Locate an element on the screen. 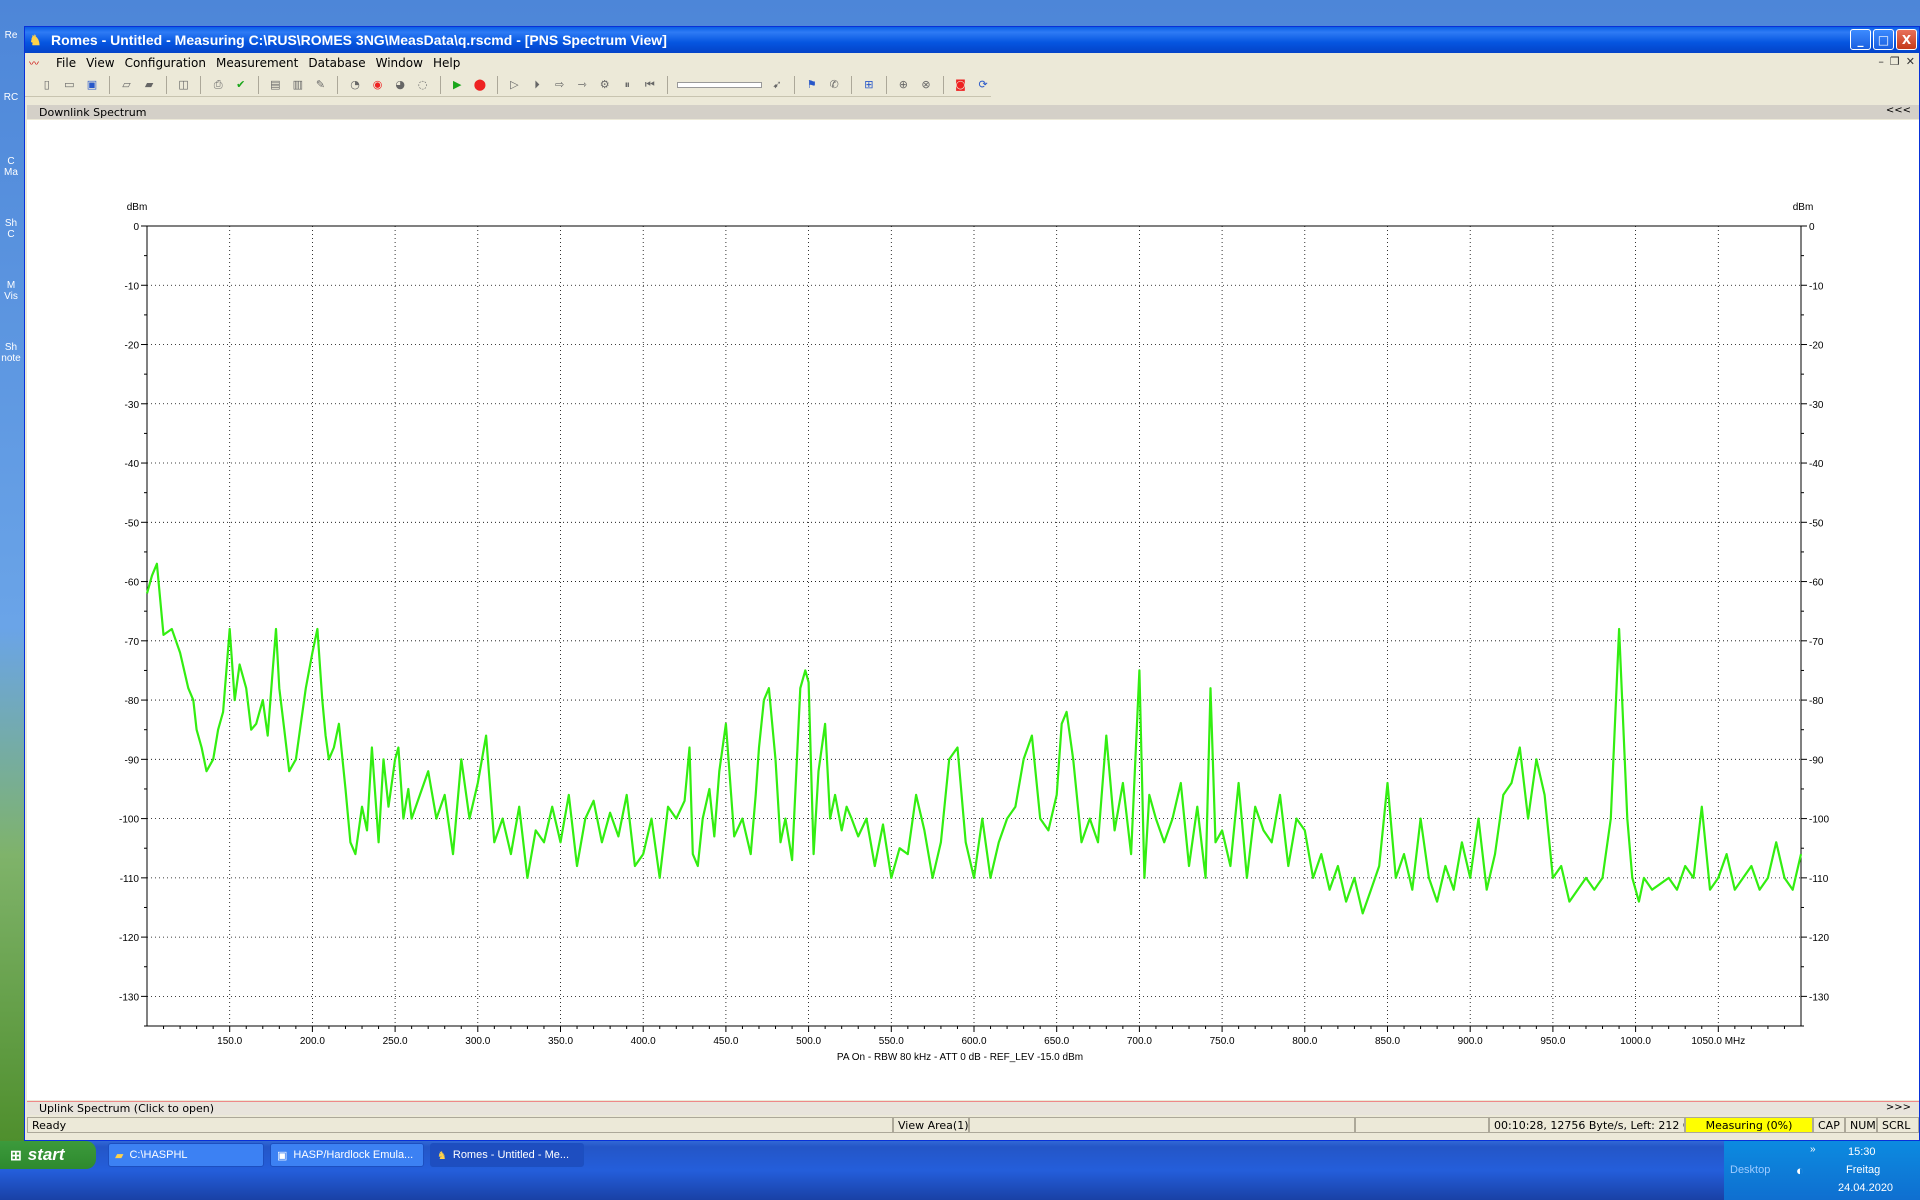  clock-time: 15:30 is located at coordinates (1862, 1152).